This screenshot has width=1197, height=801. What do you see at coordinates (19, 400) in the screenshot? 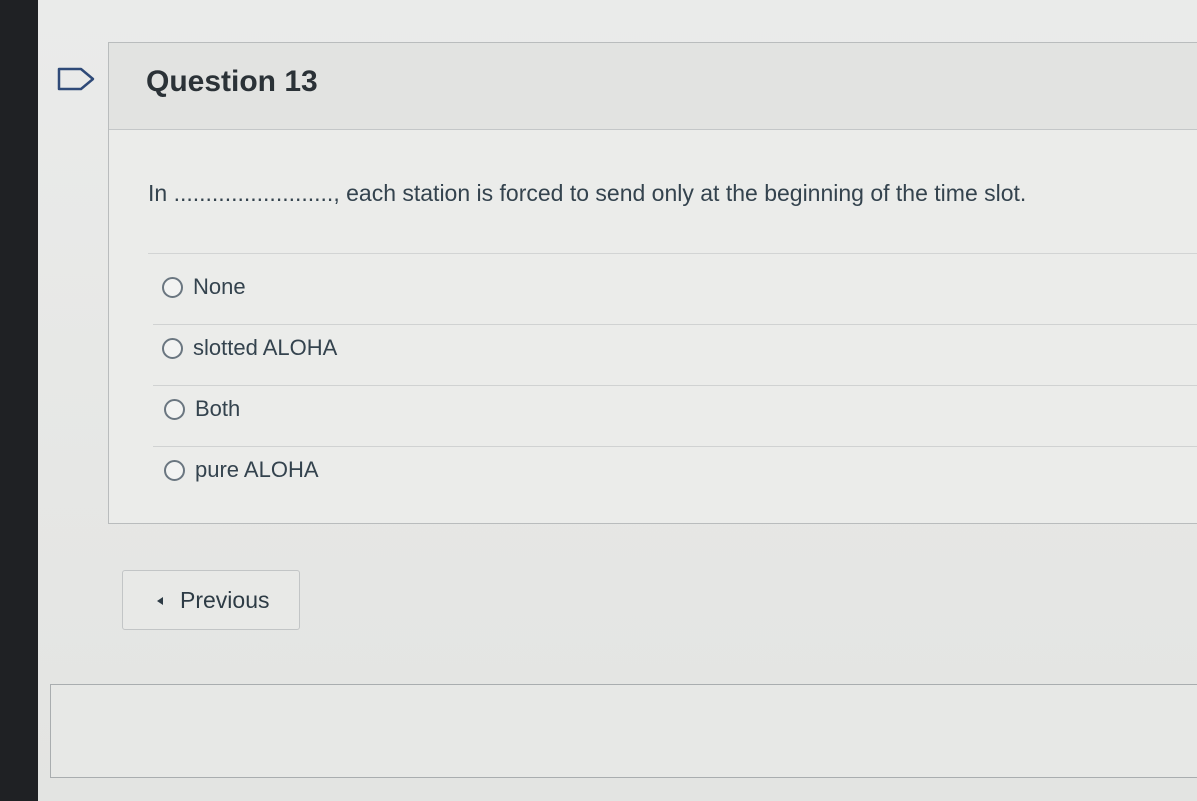
I see `monitor-bezel` at bounding box center [19, 400].